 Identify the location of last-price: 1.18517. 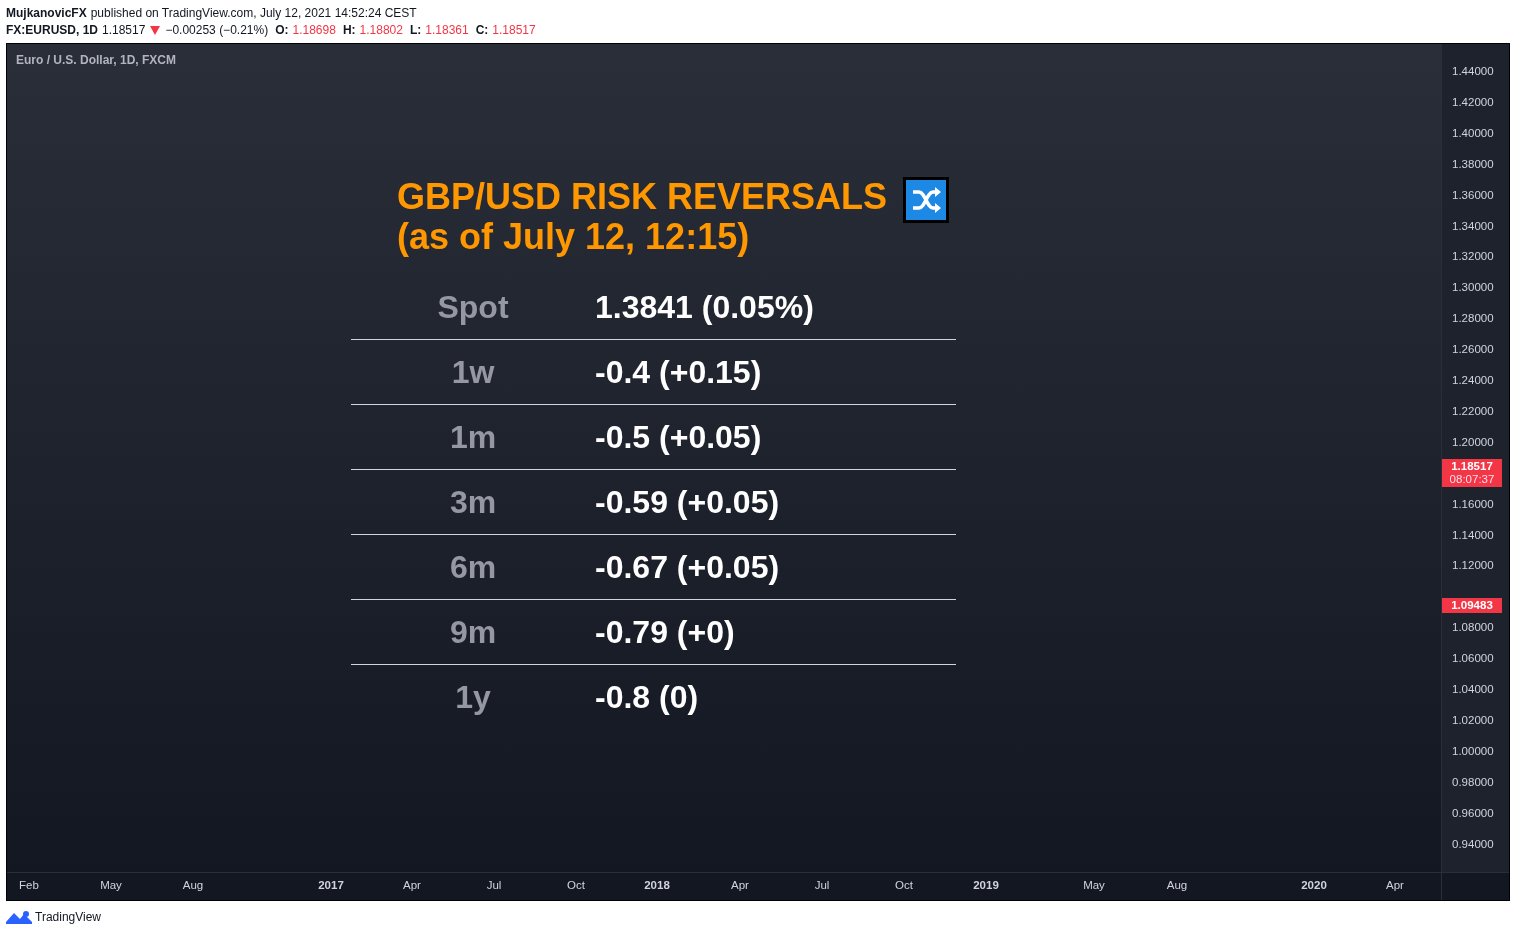
(124, 29).